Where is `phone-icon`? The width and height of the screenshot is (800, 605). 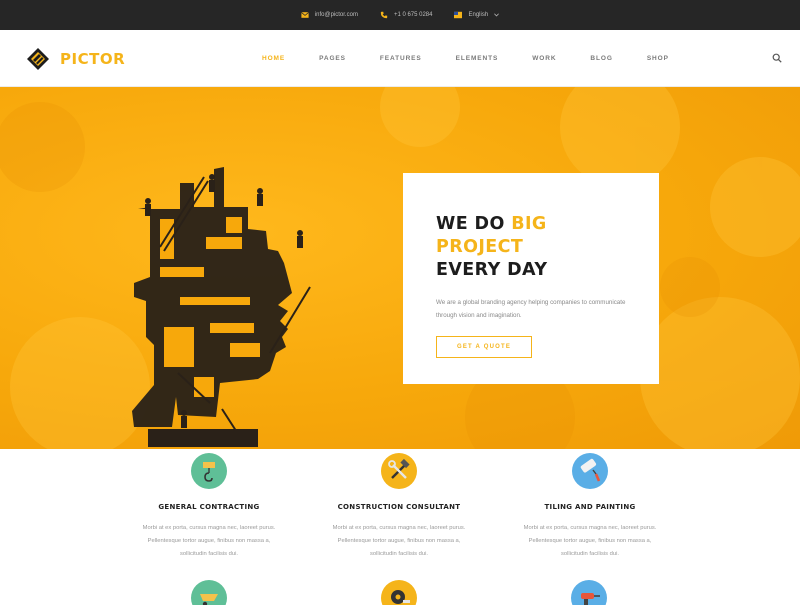
phone-icon is located at coordinates (384, 15).